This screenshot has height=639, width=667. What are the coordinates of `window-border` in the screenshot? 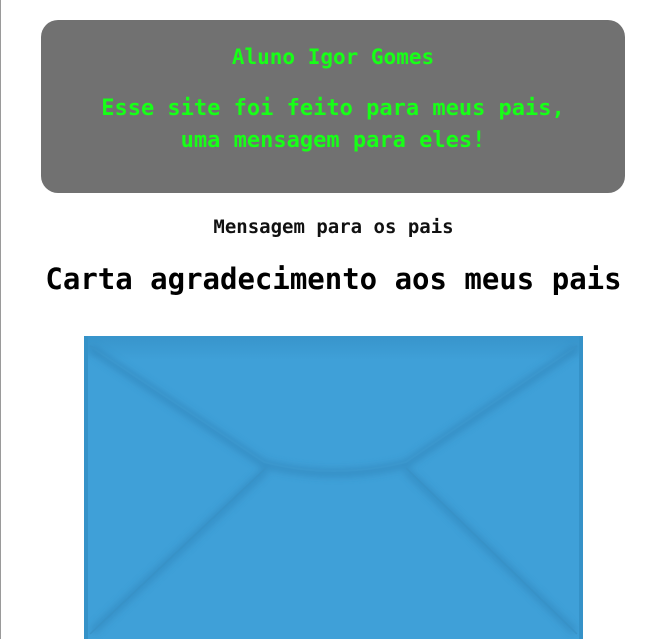 It's located at (0, 319).